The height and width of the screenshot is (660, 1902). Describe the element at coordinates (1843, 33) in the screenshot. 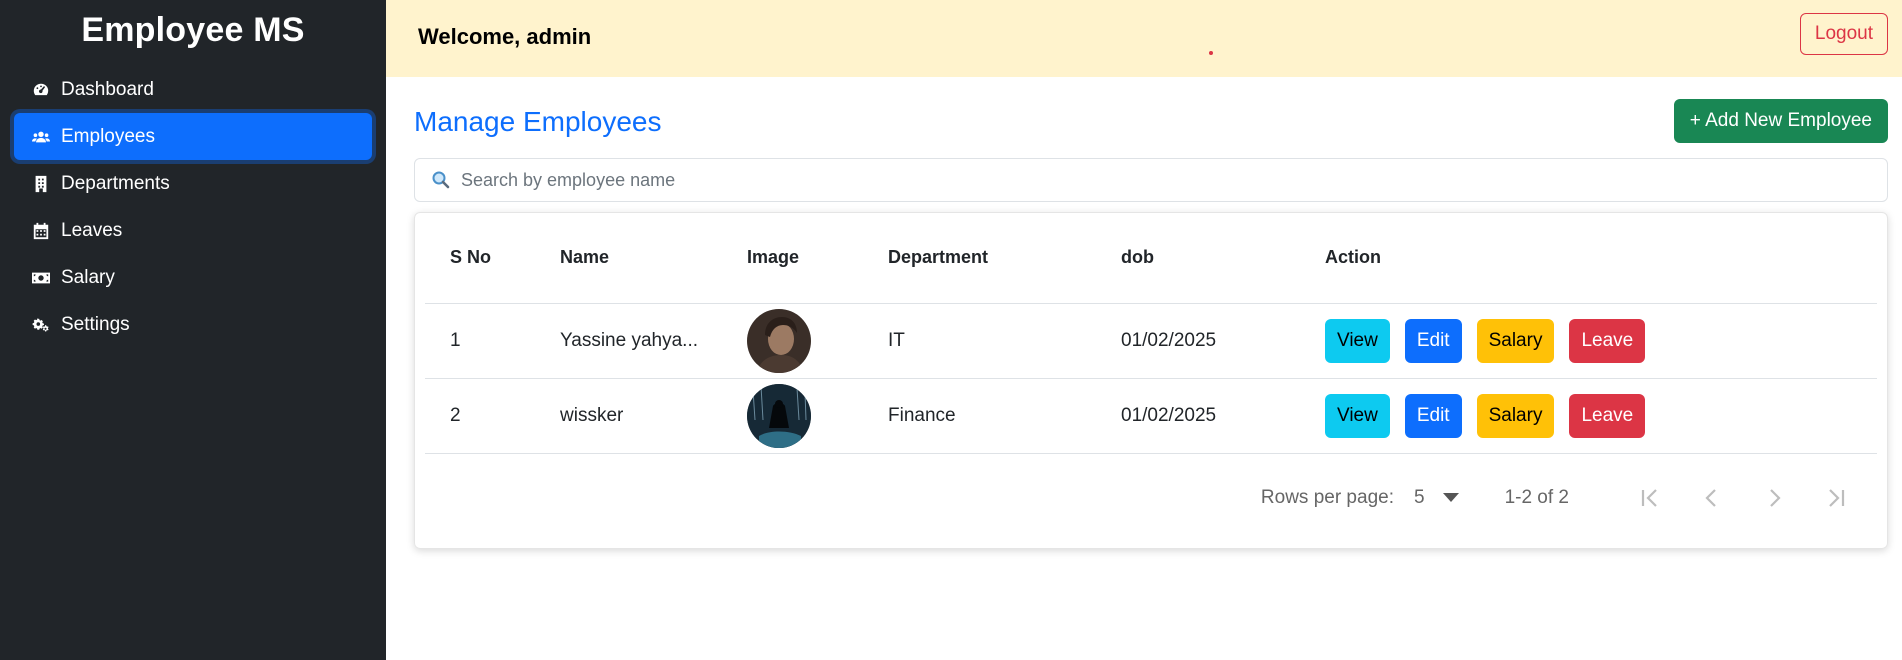

I see `logout-button: Logout` at that location.